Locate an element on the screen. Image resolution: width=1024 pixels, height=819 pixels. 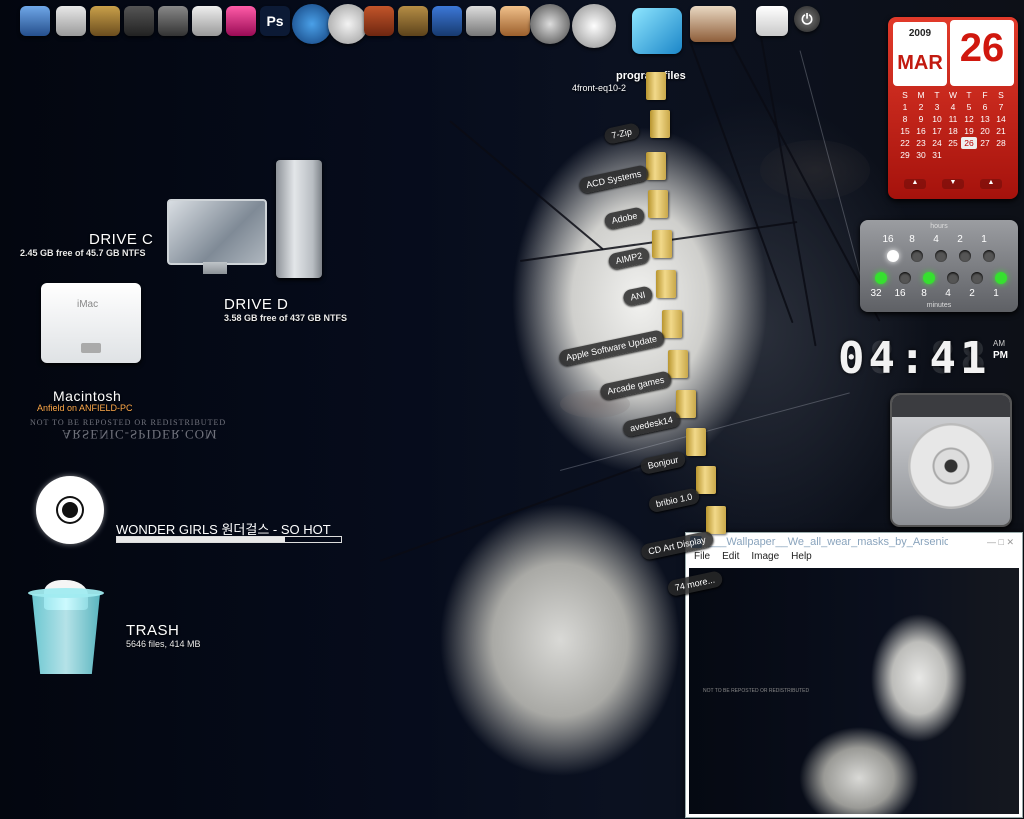
itunes-icon is located at coordinates (447, 21).